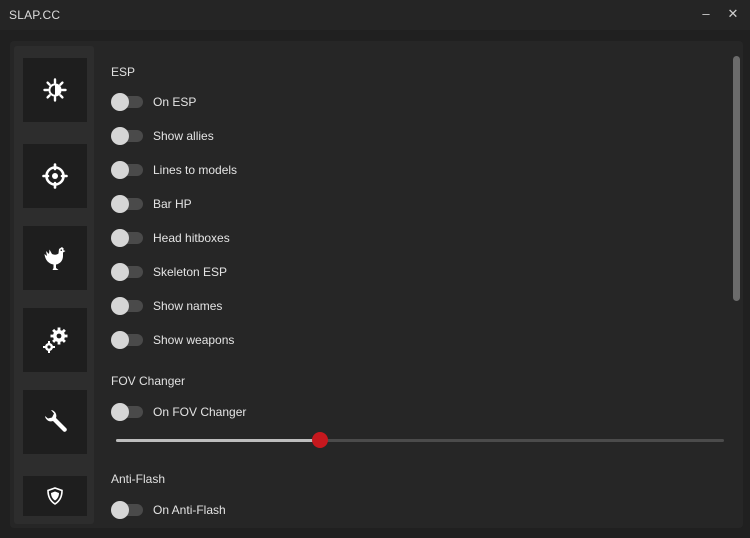 The width and height of the screenshot is (750, 538). Describe the element at coordinates (35, 15) in the screenshot. I see `window-title: SLAP.CC` at that location.